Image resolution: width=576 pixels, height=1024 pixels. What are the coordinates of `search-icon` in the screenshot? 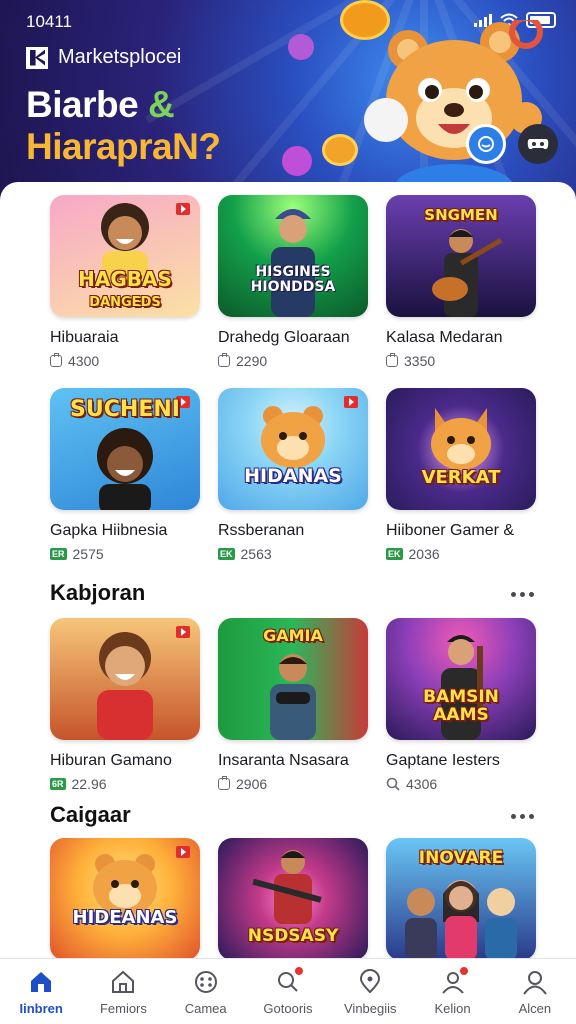 It's located at (289, 981).